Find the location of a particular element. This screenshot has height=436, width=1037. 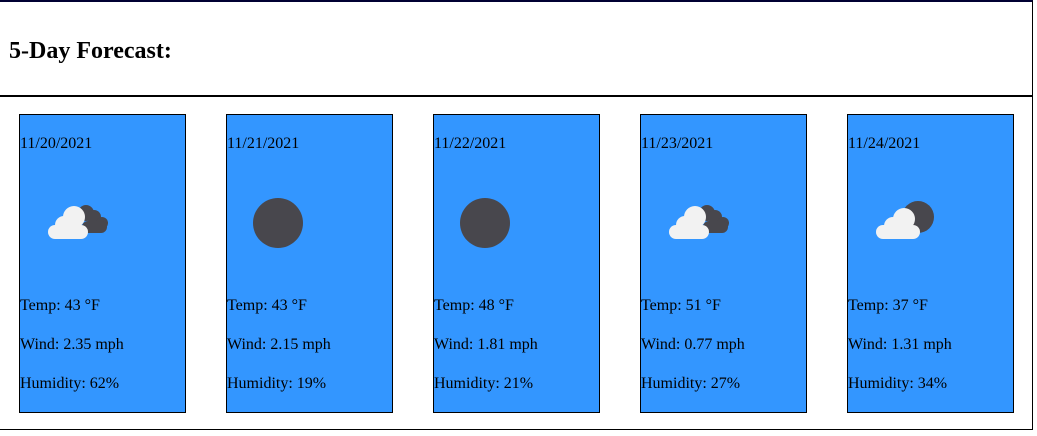

forecast-humidity: Humidity: 34% is located at coordinates (898, 383).